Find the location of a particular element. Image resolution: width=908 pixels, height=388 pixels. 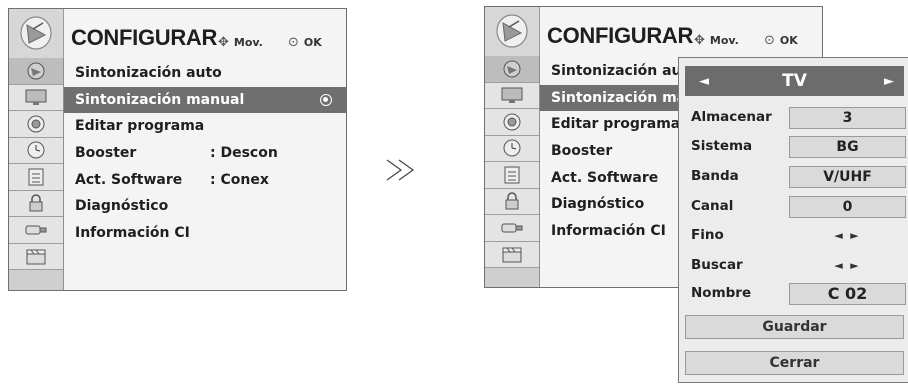

menu-item: Act. Software : Conex is located at coordinates (205, 180).